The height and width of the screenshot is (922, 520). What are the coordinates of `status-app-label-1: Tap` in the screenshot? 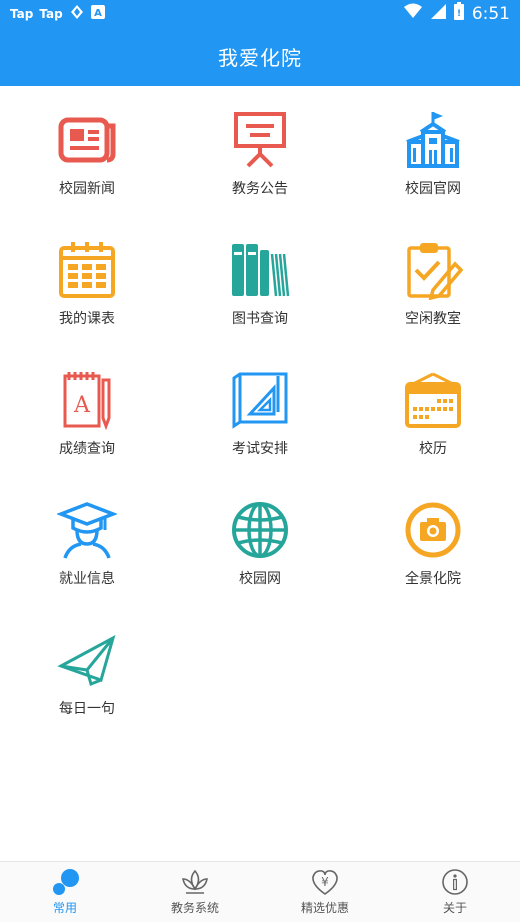 It's located at (22, 13).